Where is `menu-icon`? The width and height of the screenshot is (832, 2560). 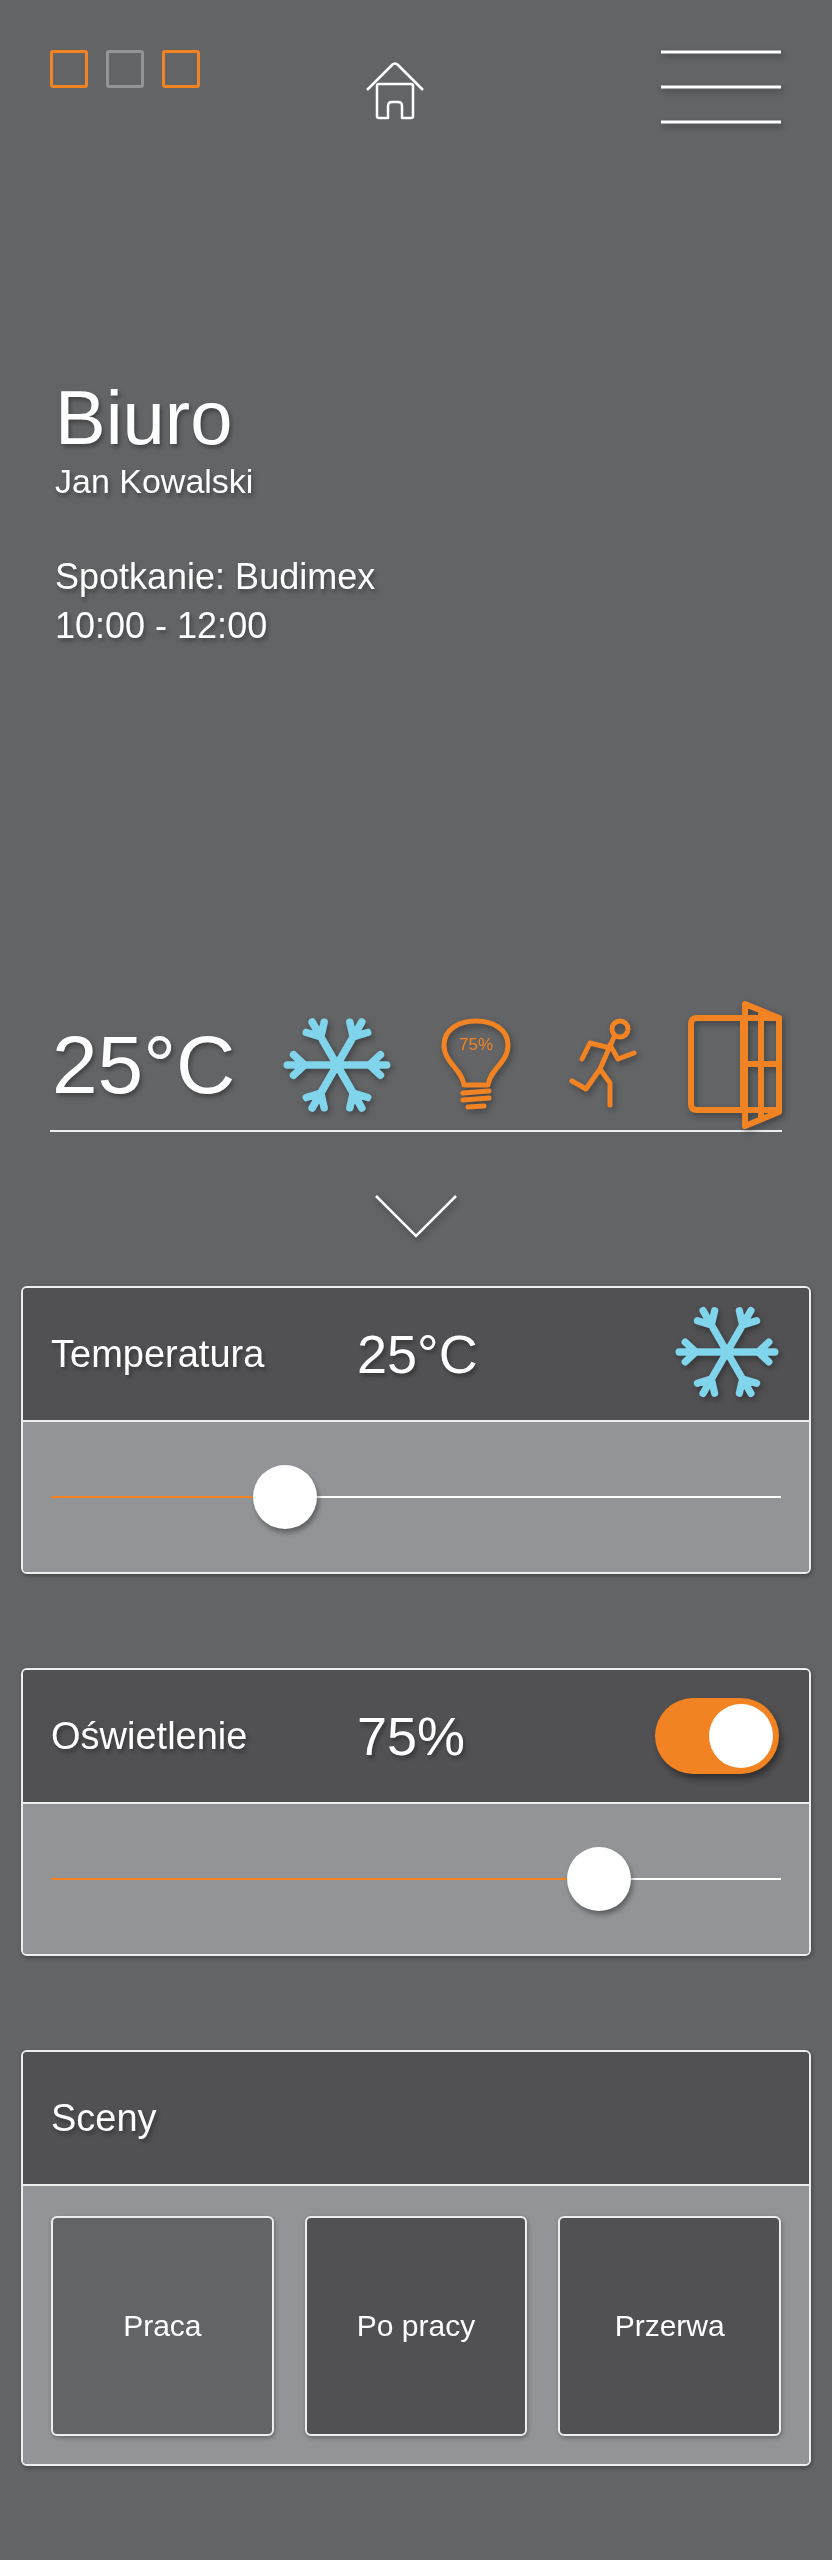
menu-icon is located at coordinates (721, 88).